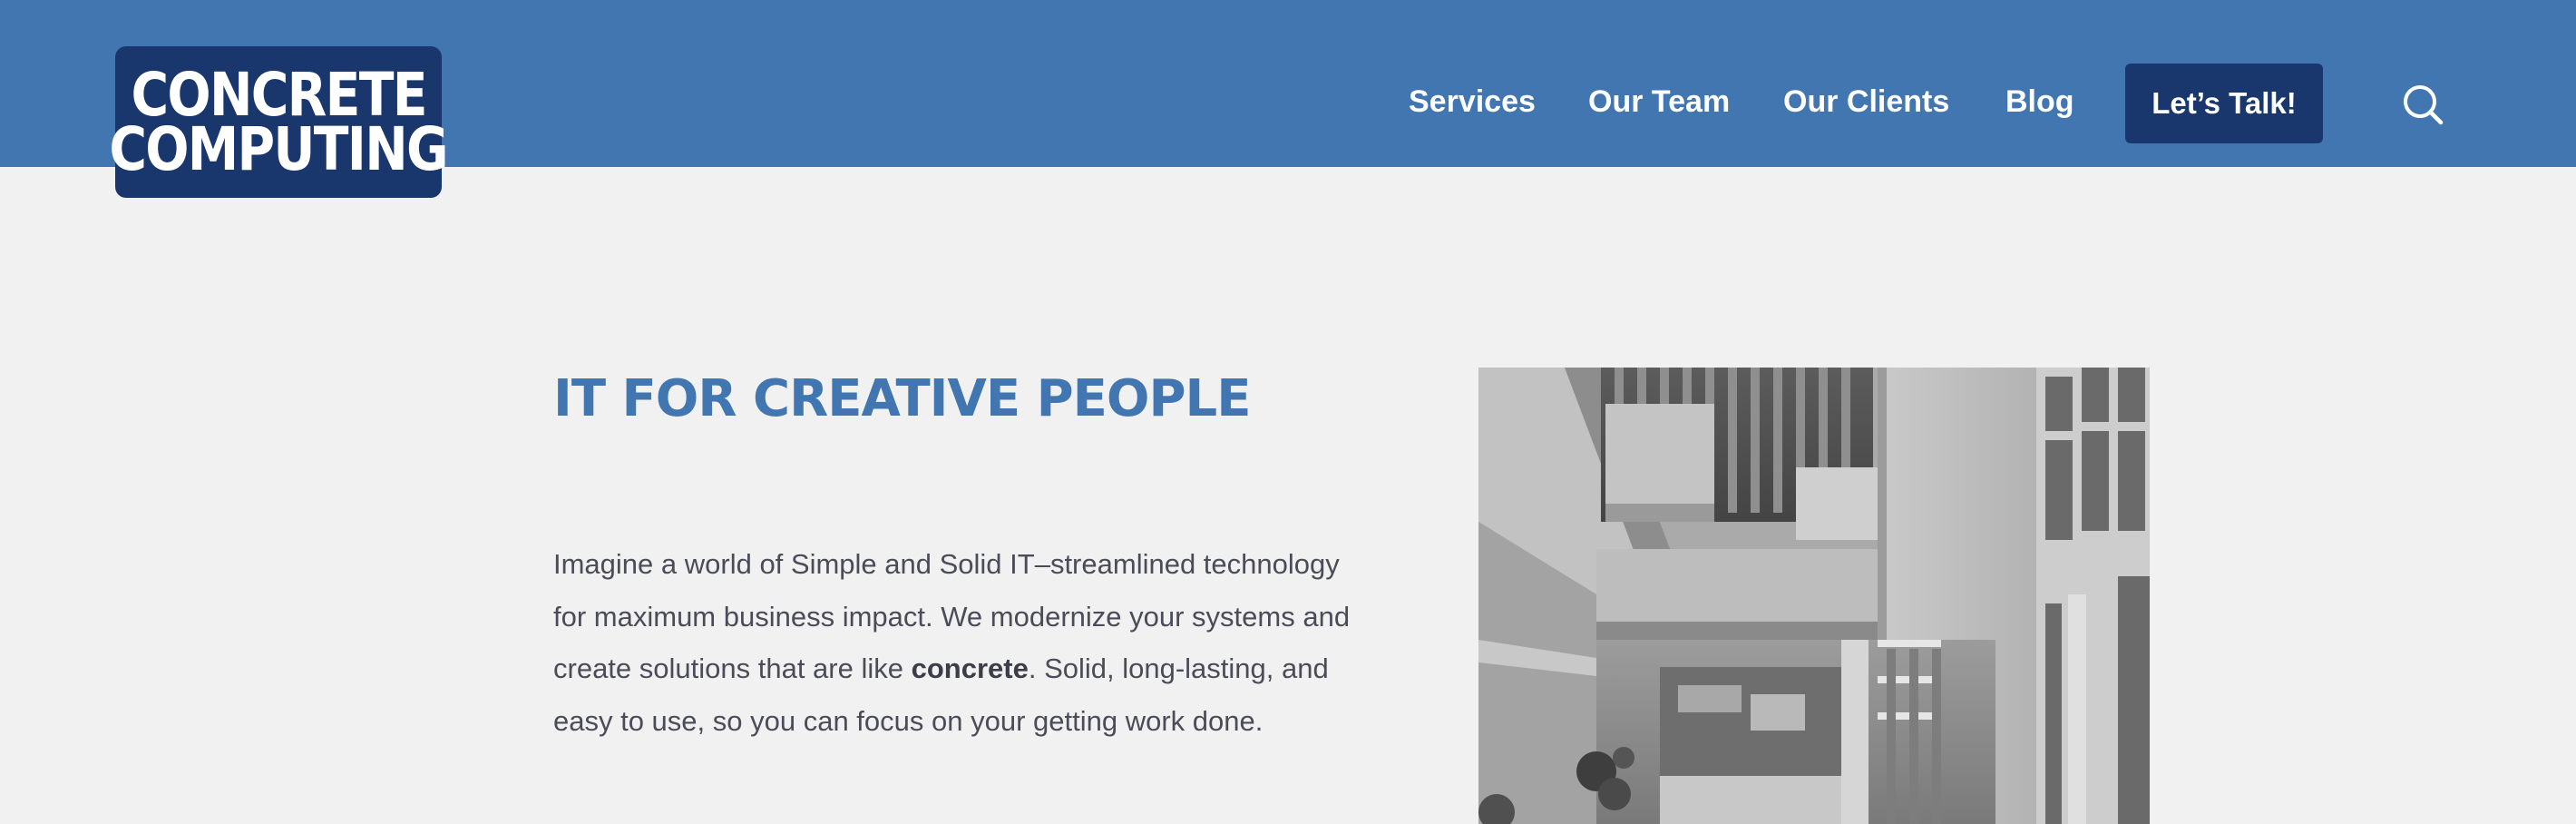 This screenshot has height=824, width=2576. I want to click on logo-line-2: COMPUTING, so click(279, 148).